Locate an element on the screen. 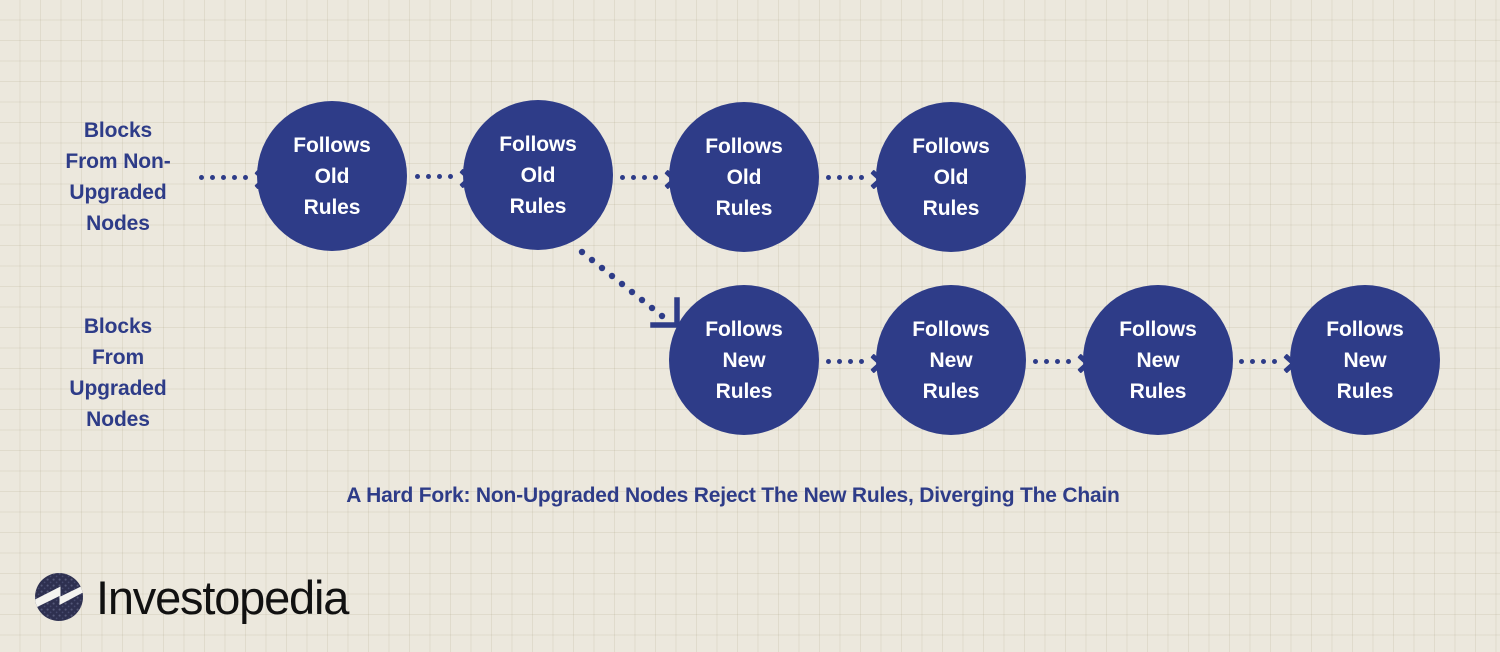 This screenshot has width=1500, height=652. block-node-old-1: Follows Old Rules is located at coordinates (332, 176).